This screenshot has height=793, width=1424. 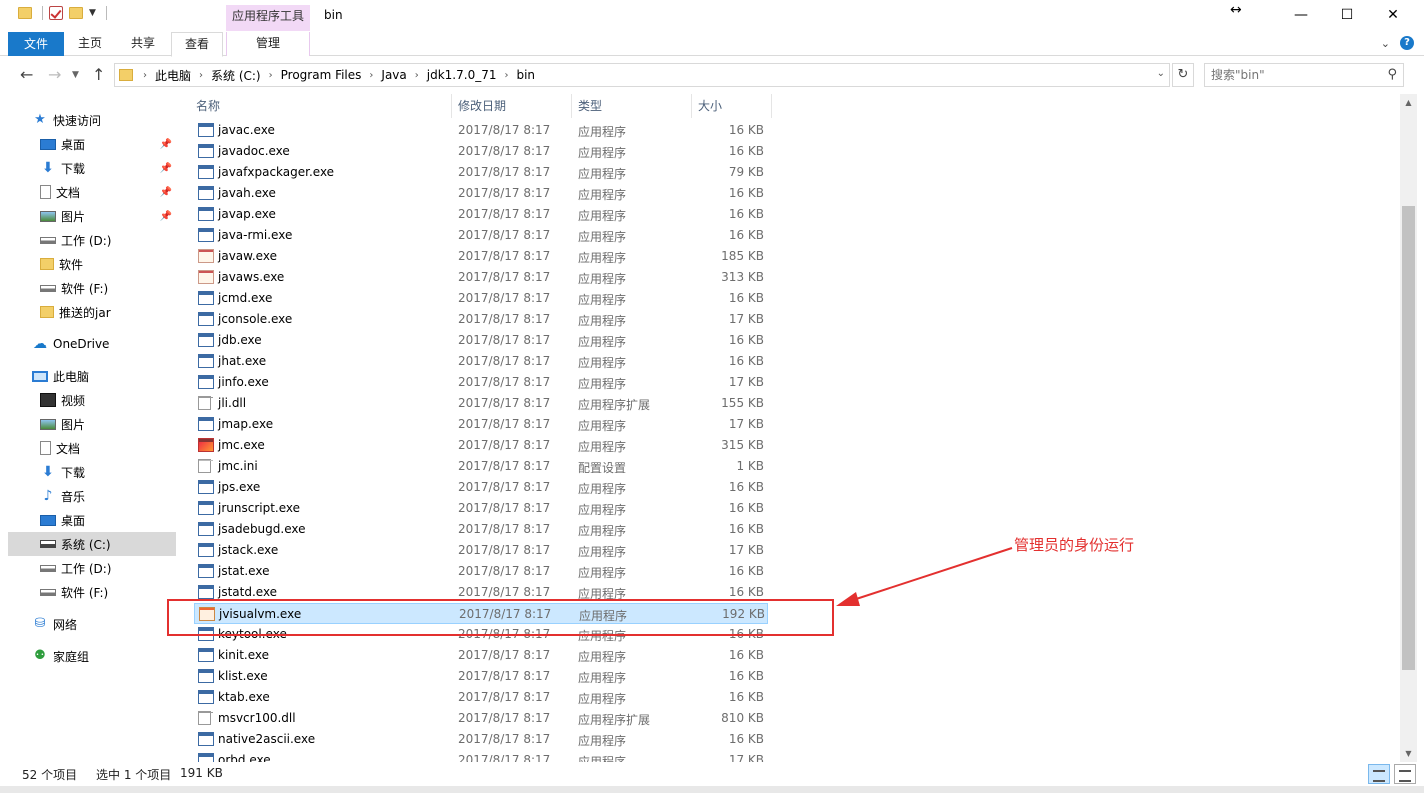 What do you see at coordinates (92, 288) in the screenshot?
I see `nav-drive-f: 软件 (F:)` at bounding box center [92, 288].